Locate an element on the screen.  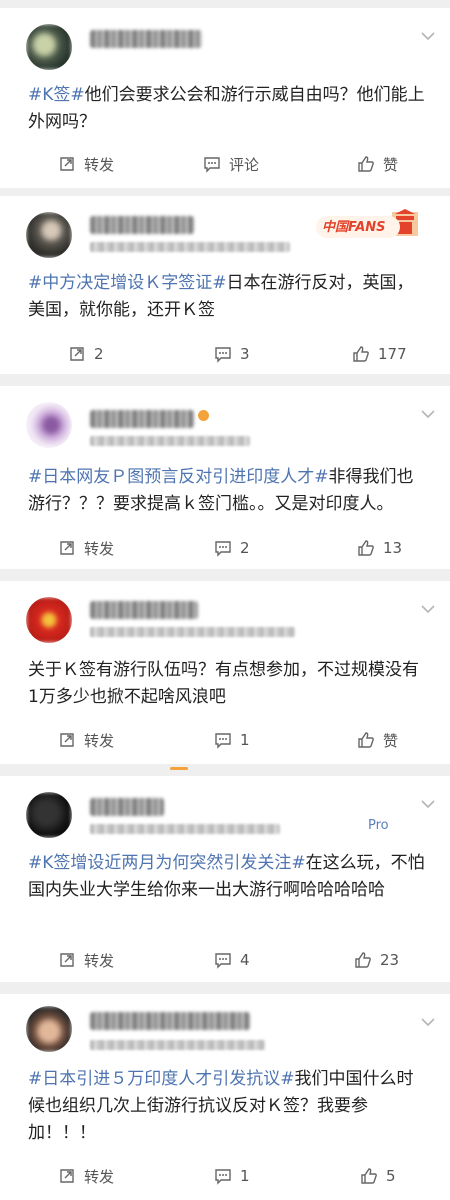
comment-button: 评论 is located at coordinates (231, 164).